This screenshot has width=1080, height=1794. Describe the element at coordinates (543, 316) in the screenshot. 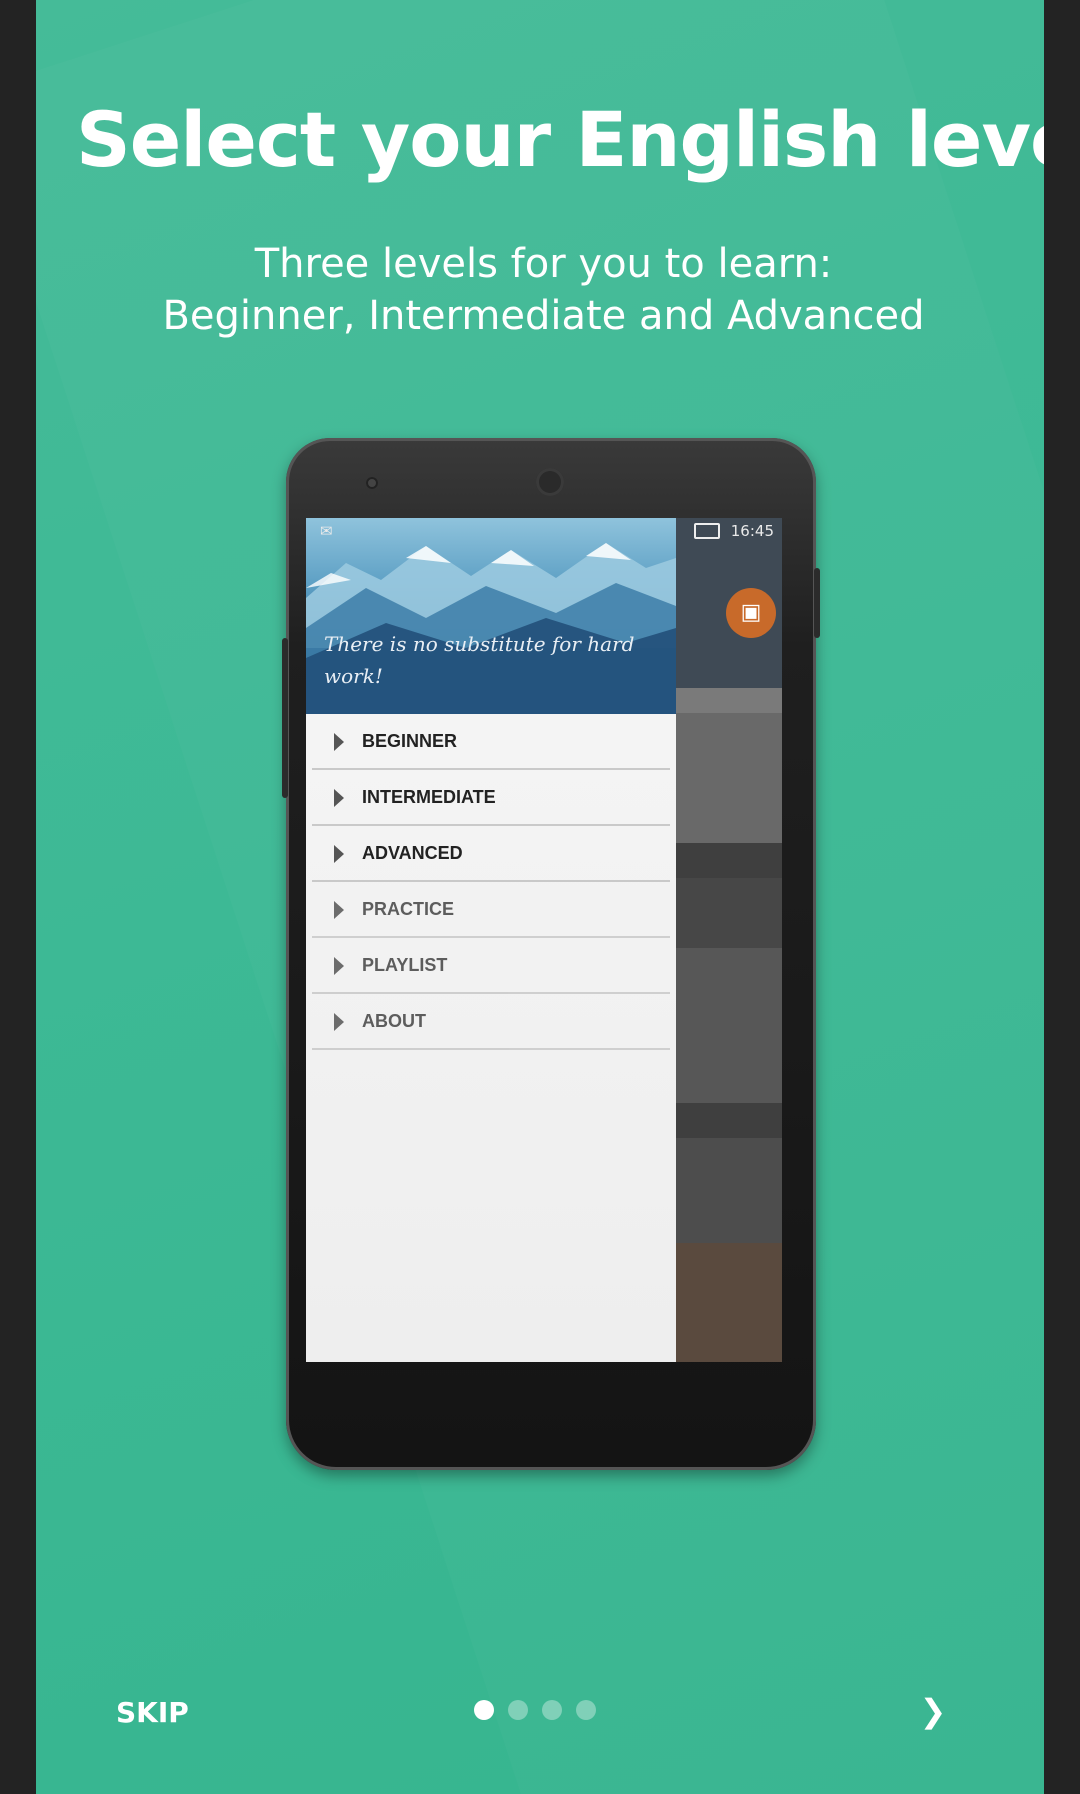

I see `subtitle-line-2: Beginner, Intermediate and Advanced` at that location.